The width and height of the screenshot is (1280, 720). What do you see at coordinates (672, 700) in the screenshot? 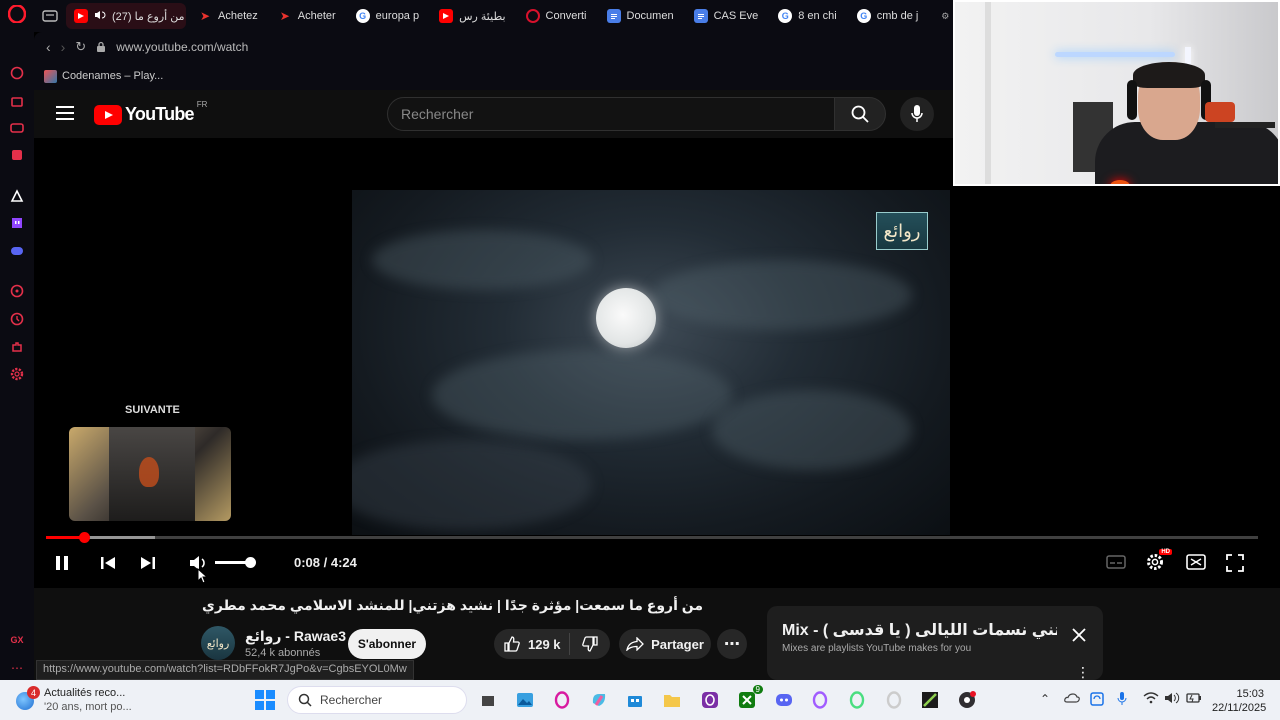
I see `file-explorer-icon` at bounding box center [672, 700].